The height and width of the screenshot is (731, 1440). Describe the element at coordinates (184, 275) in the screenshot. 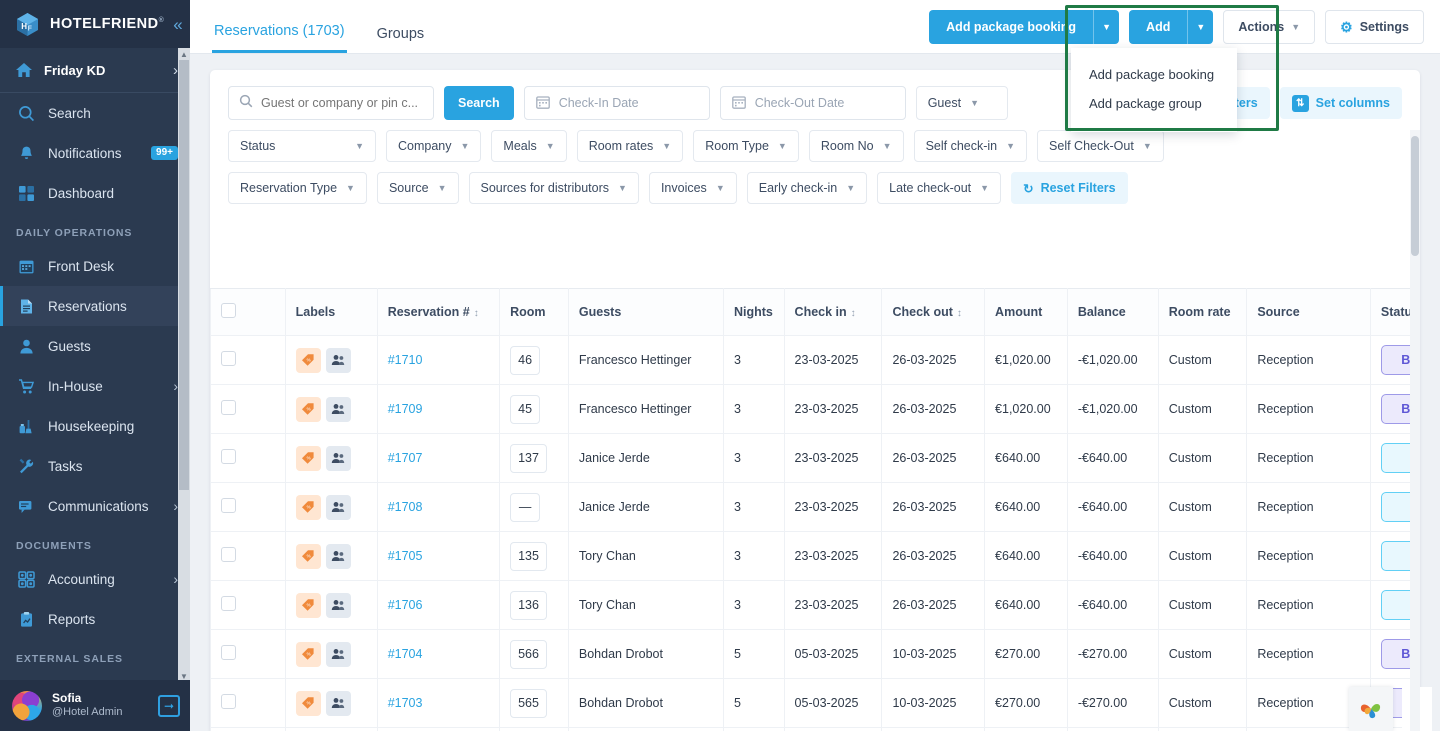

I see `sidebar-scroll-thumb` at that location.